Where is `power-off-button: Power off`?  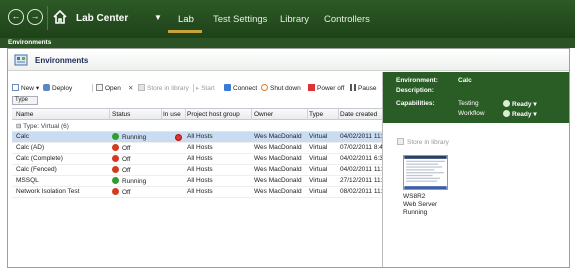 power-off-button: Power off is located at coordinates (326, 88).